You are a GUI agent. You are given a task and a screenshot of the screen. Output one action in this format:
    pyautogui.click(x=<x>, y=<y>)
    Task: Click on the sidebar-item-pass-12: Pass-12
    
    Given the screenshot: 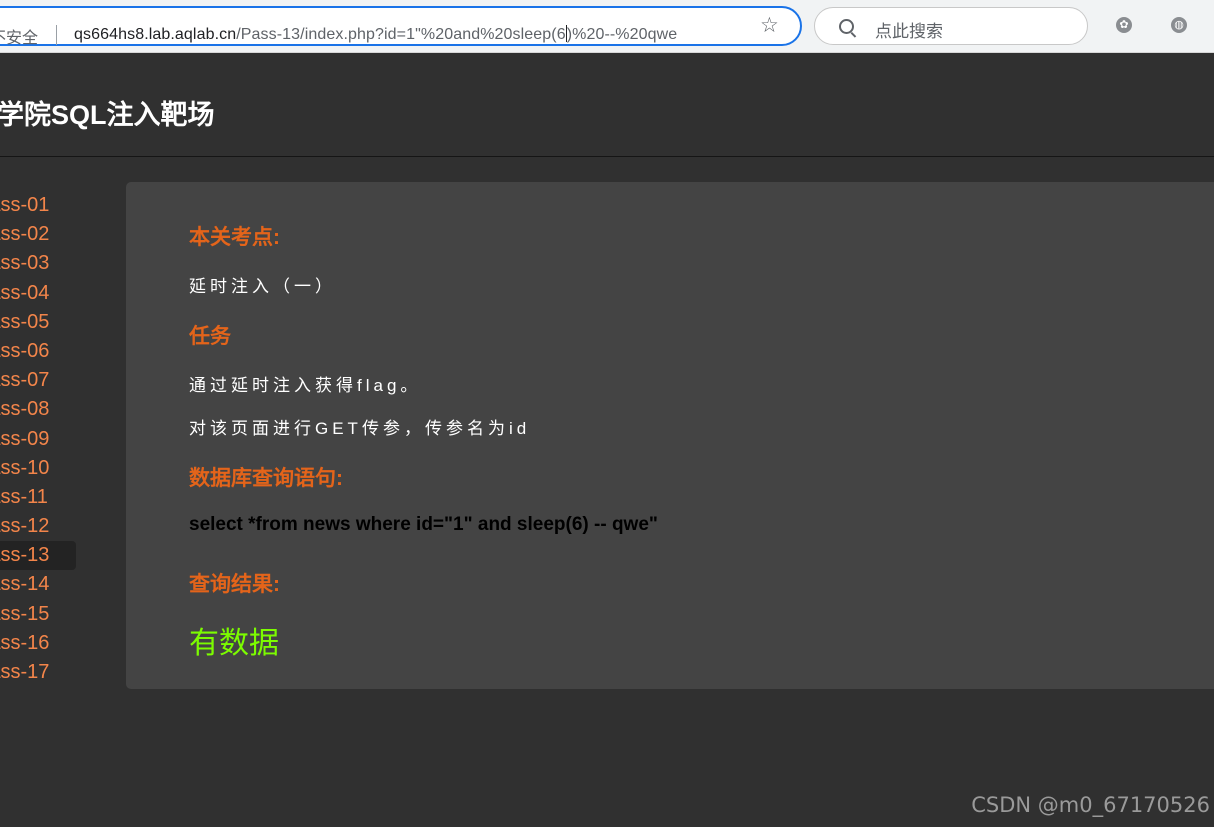 What is the action you would take?
    pyautogui.click(x=38, y=526)
    